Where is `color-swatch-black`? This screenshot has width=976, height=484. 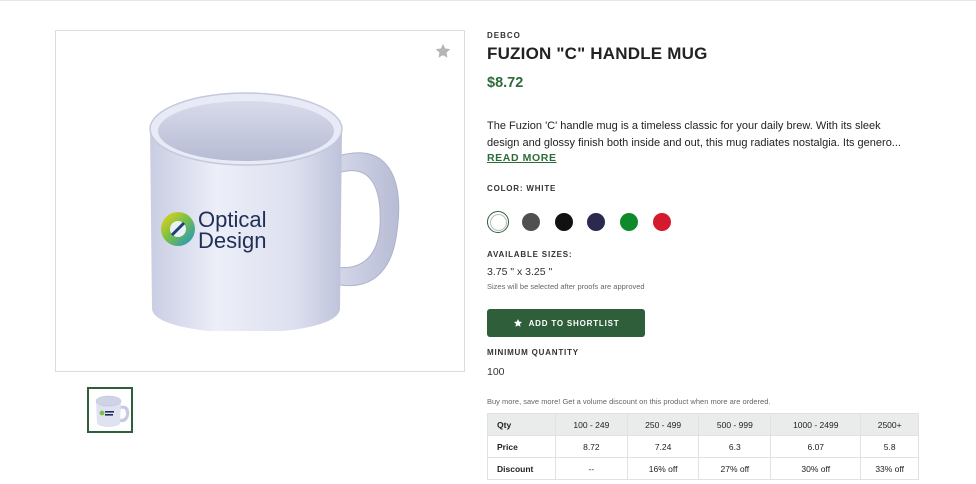 color-swatch-black is located at coordinates (564, 222).